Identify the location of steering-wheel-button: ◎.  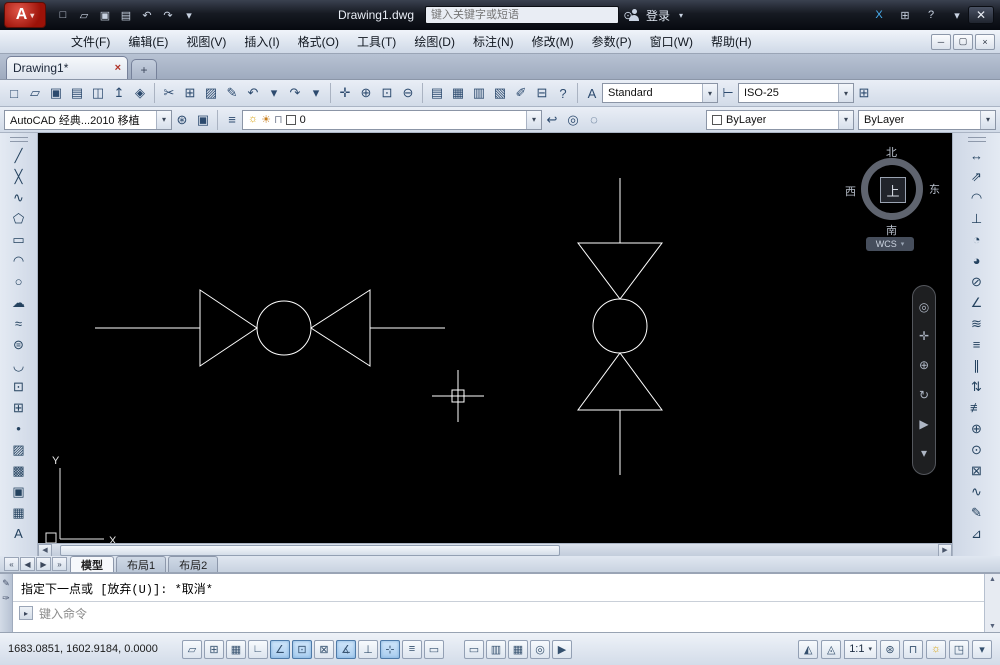
(540, 649).